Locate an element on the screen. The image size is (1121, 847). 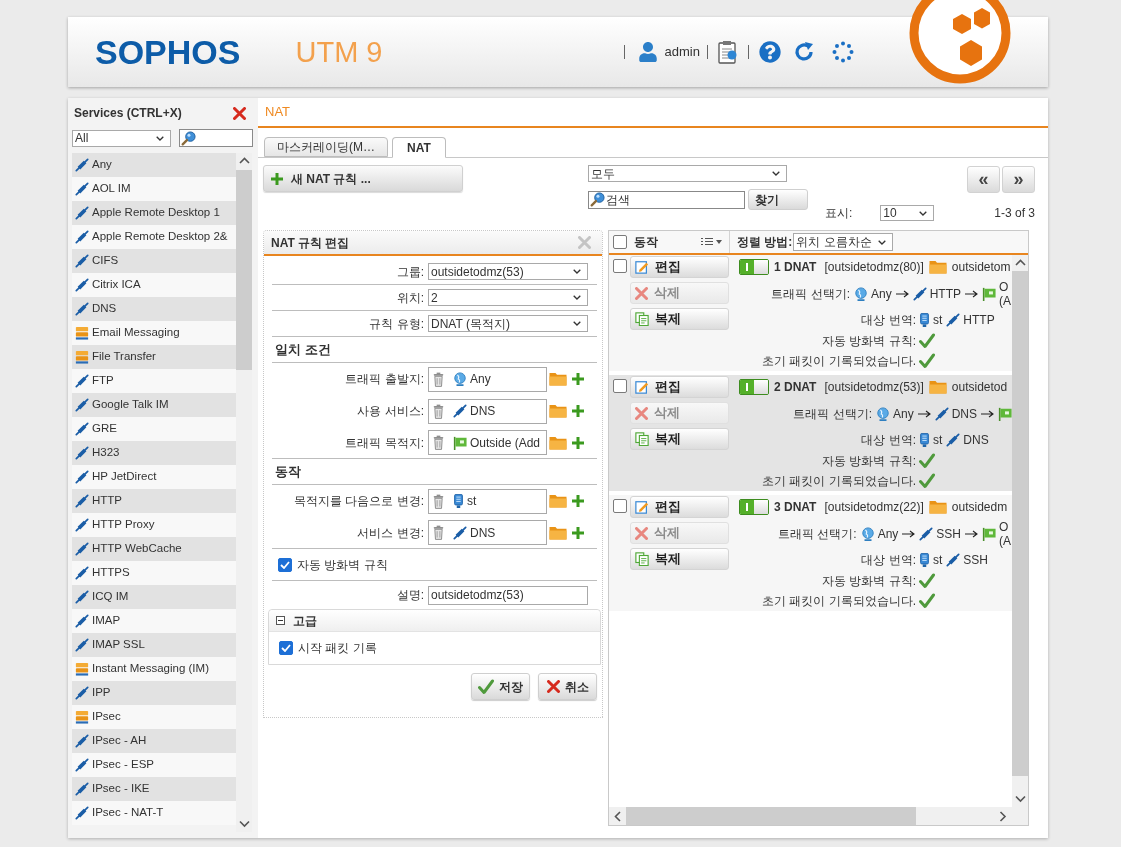
dropdown-select: 2 is located at coordinates (508, 297).